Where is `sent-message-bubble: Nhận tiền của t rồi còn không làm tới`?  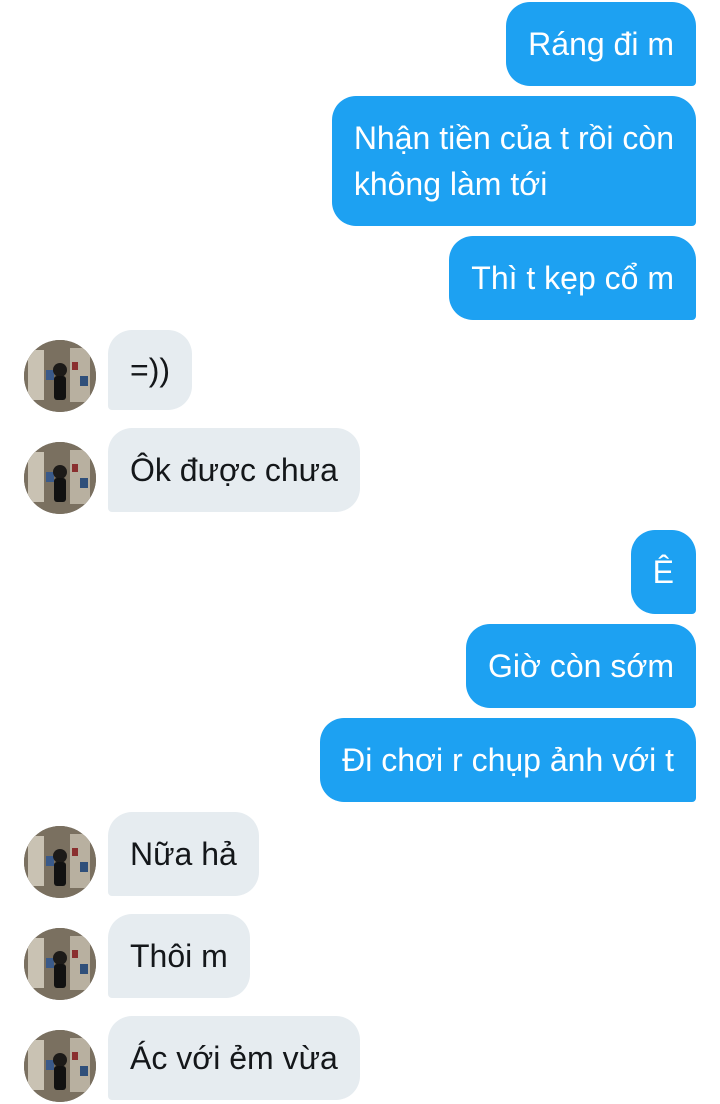 sent-message-bubble: Nhận tiền của t rồi còn không làm tới is located at coordinates (513, 161).